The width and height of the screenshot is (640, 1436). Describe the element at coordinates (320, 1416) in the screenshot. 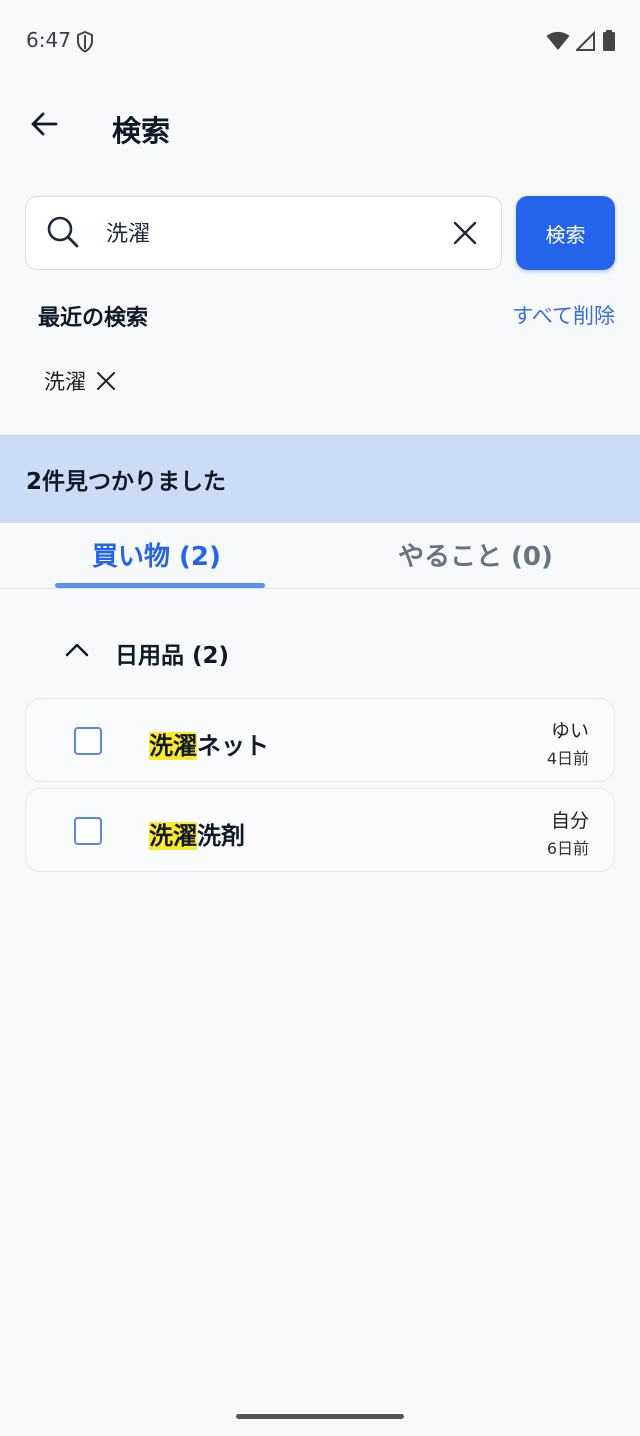

I see `home-indicator` at that location.